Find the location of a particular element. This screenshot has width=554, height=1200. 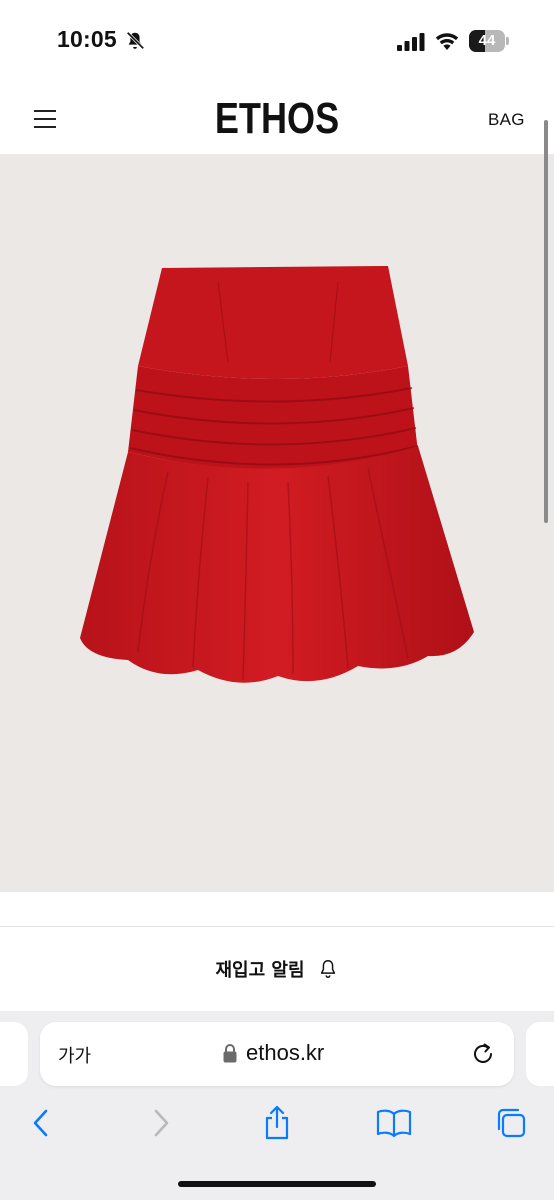

wifi-icon is located at coordinates (447, 41).